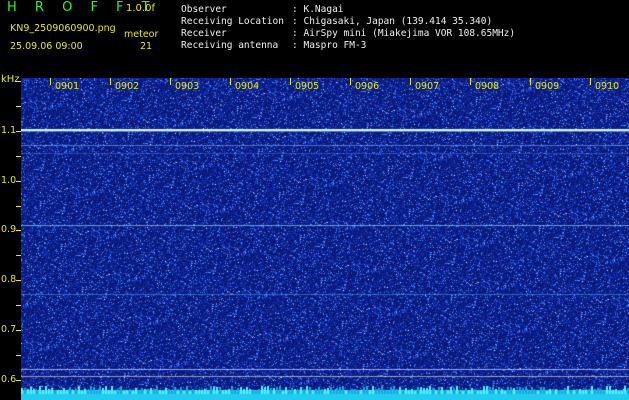 This screenshot has width=629, height=400. Describe the element at coordinates (232, 21) in the screenshot. I see `location-key: Receiving Location` at that location.